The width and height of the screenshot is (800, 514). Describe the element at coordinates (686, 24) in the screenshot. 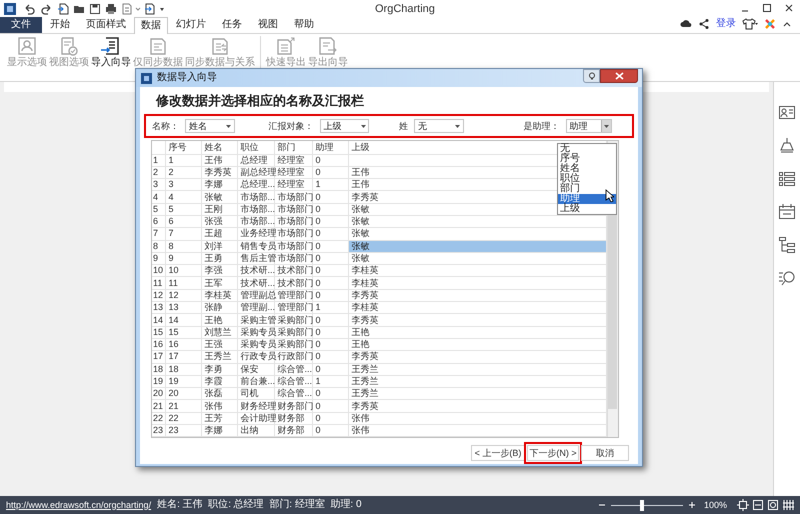

I see `cloud-icon` at that location.